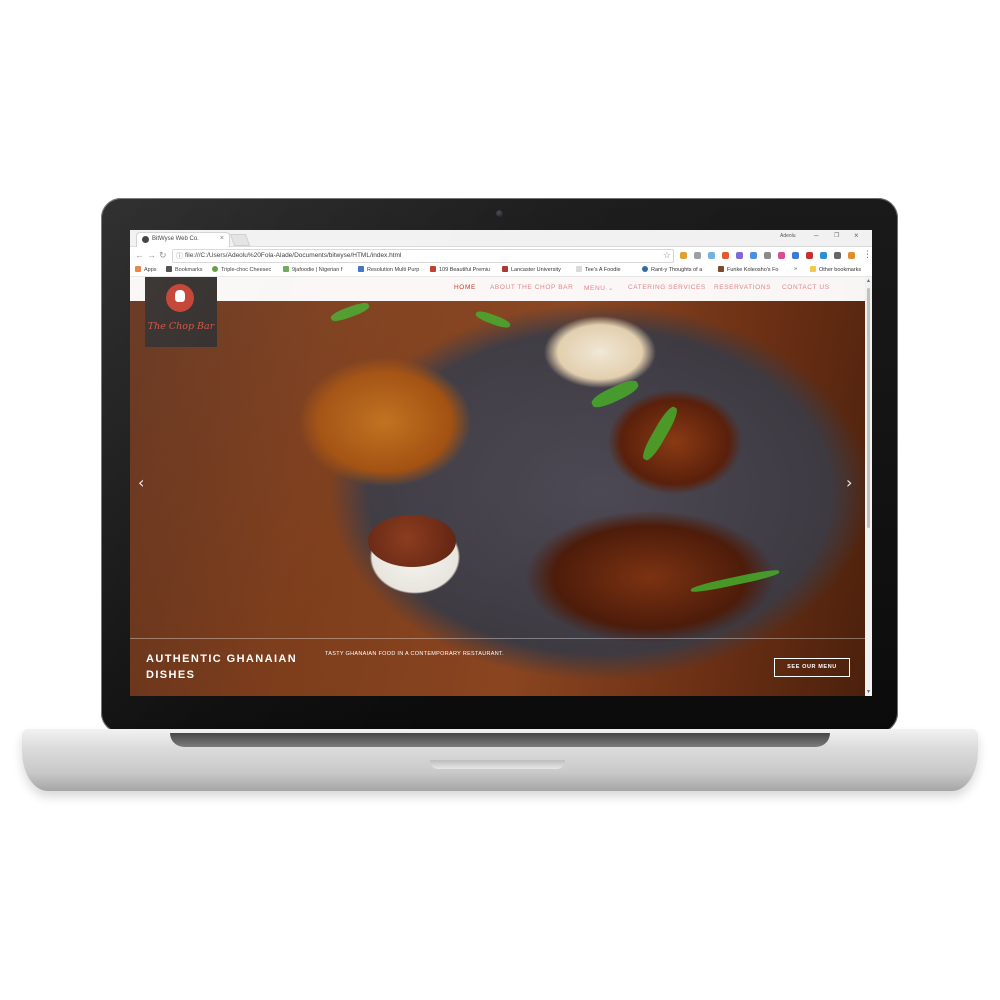  What do you see at coordinates (867, 254) in the screenshot?
I see `browser-menu-icon: ⋮` at bounding box center [867, 254].